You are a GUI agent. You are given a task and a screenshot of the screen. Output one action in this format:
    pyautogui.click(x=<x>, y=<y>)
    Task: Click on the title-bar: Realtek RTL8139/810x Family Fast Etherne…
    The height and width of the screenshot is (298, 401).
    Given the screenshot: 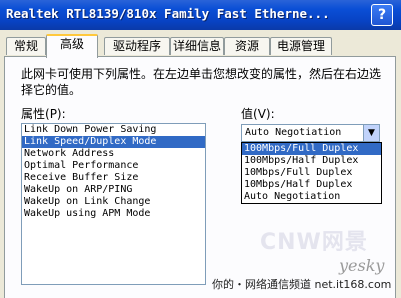 What is the action you would take?
    pyautogui.click(x=200, y=15)
    